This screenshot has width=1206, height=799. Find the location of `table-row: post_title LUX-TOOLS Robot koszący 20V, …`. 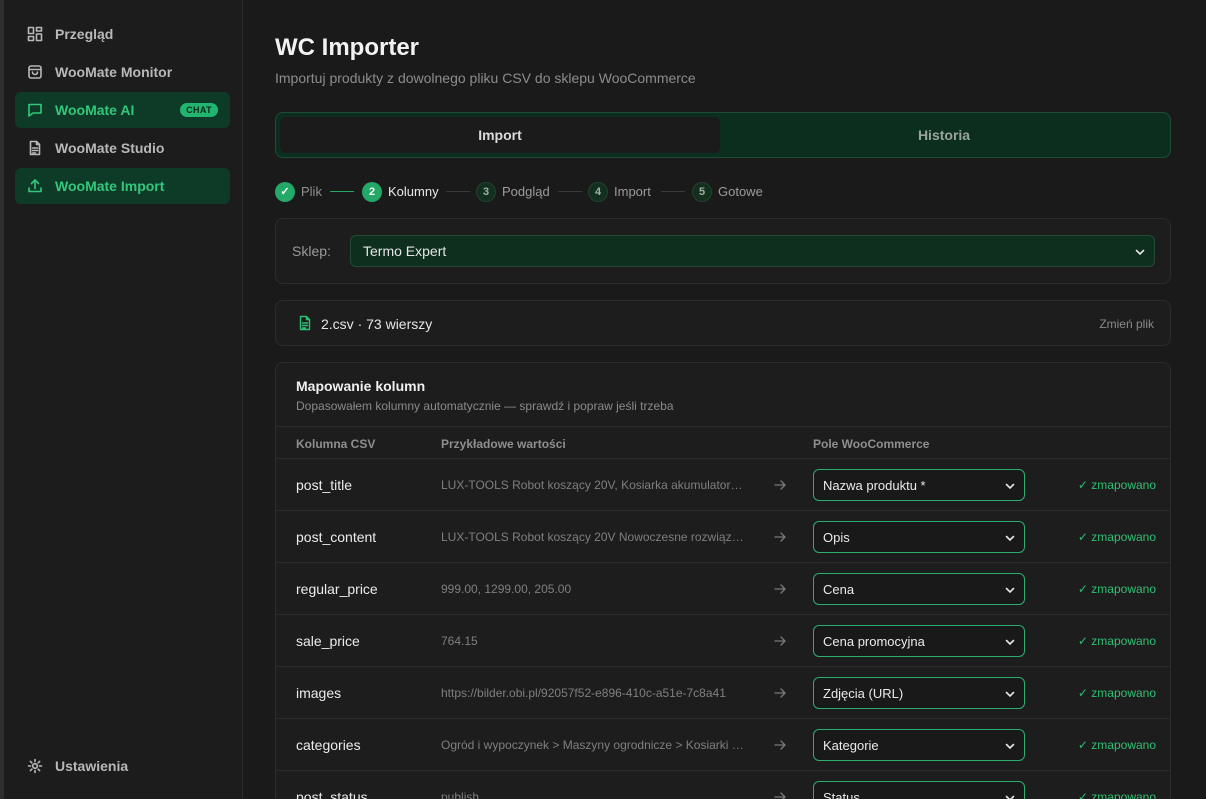

table-row: post_title LUX-TOOLS Robot koszący 20V, … is located at coordinates (723, 485).